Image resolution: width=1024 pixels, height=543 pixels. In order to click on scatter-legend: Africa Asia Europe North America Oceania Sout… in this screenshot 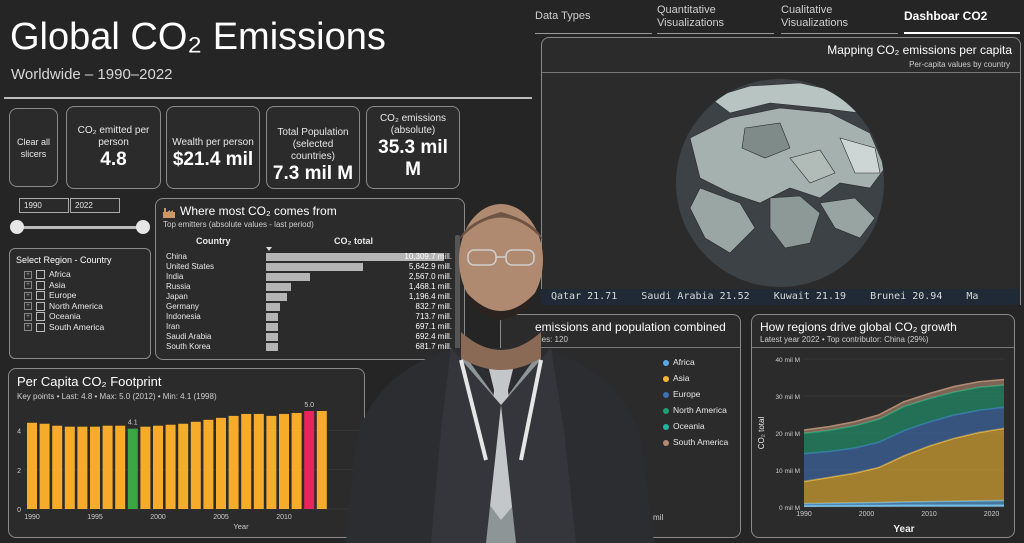, I will do `click(695, 402)`.